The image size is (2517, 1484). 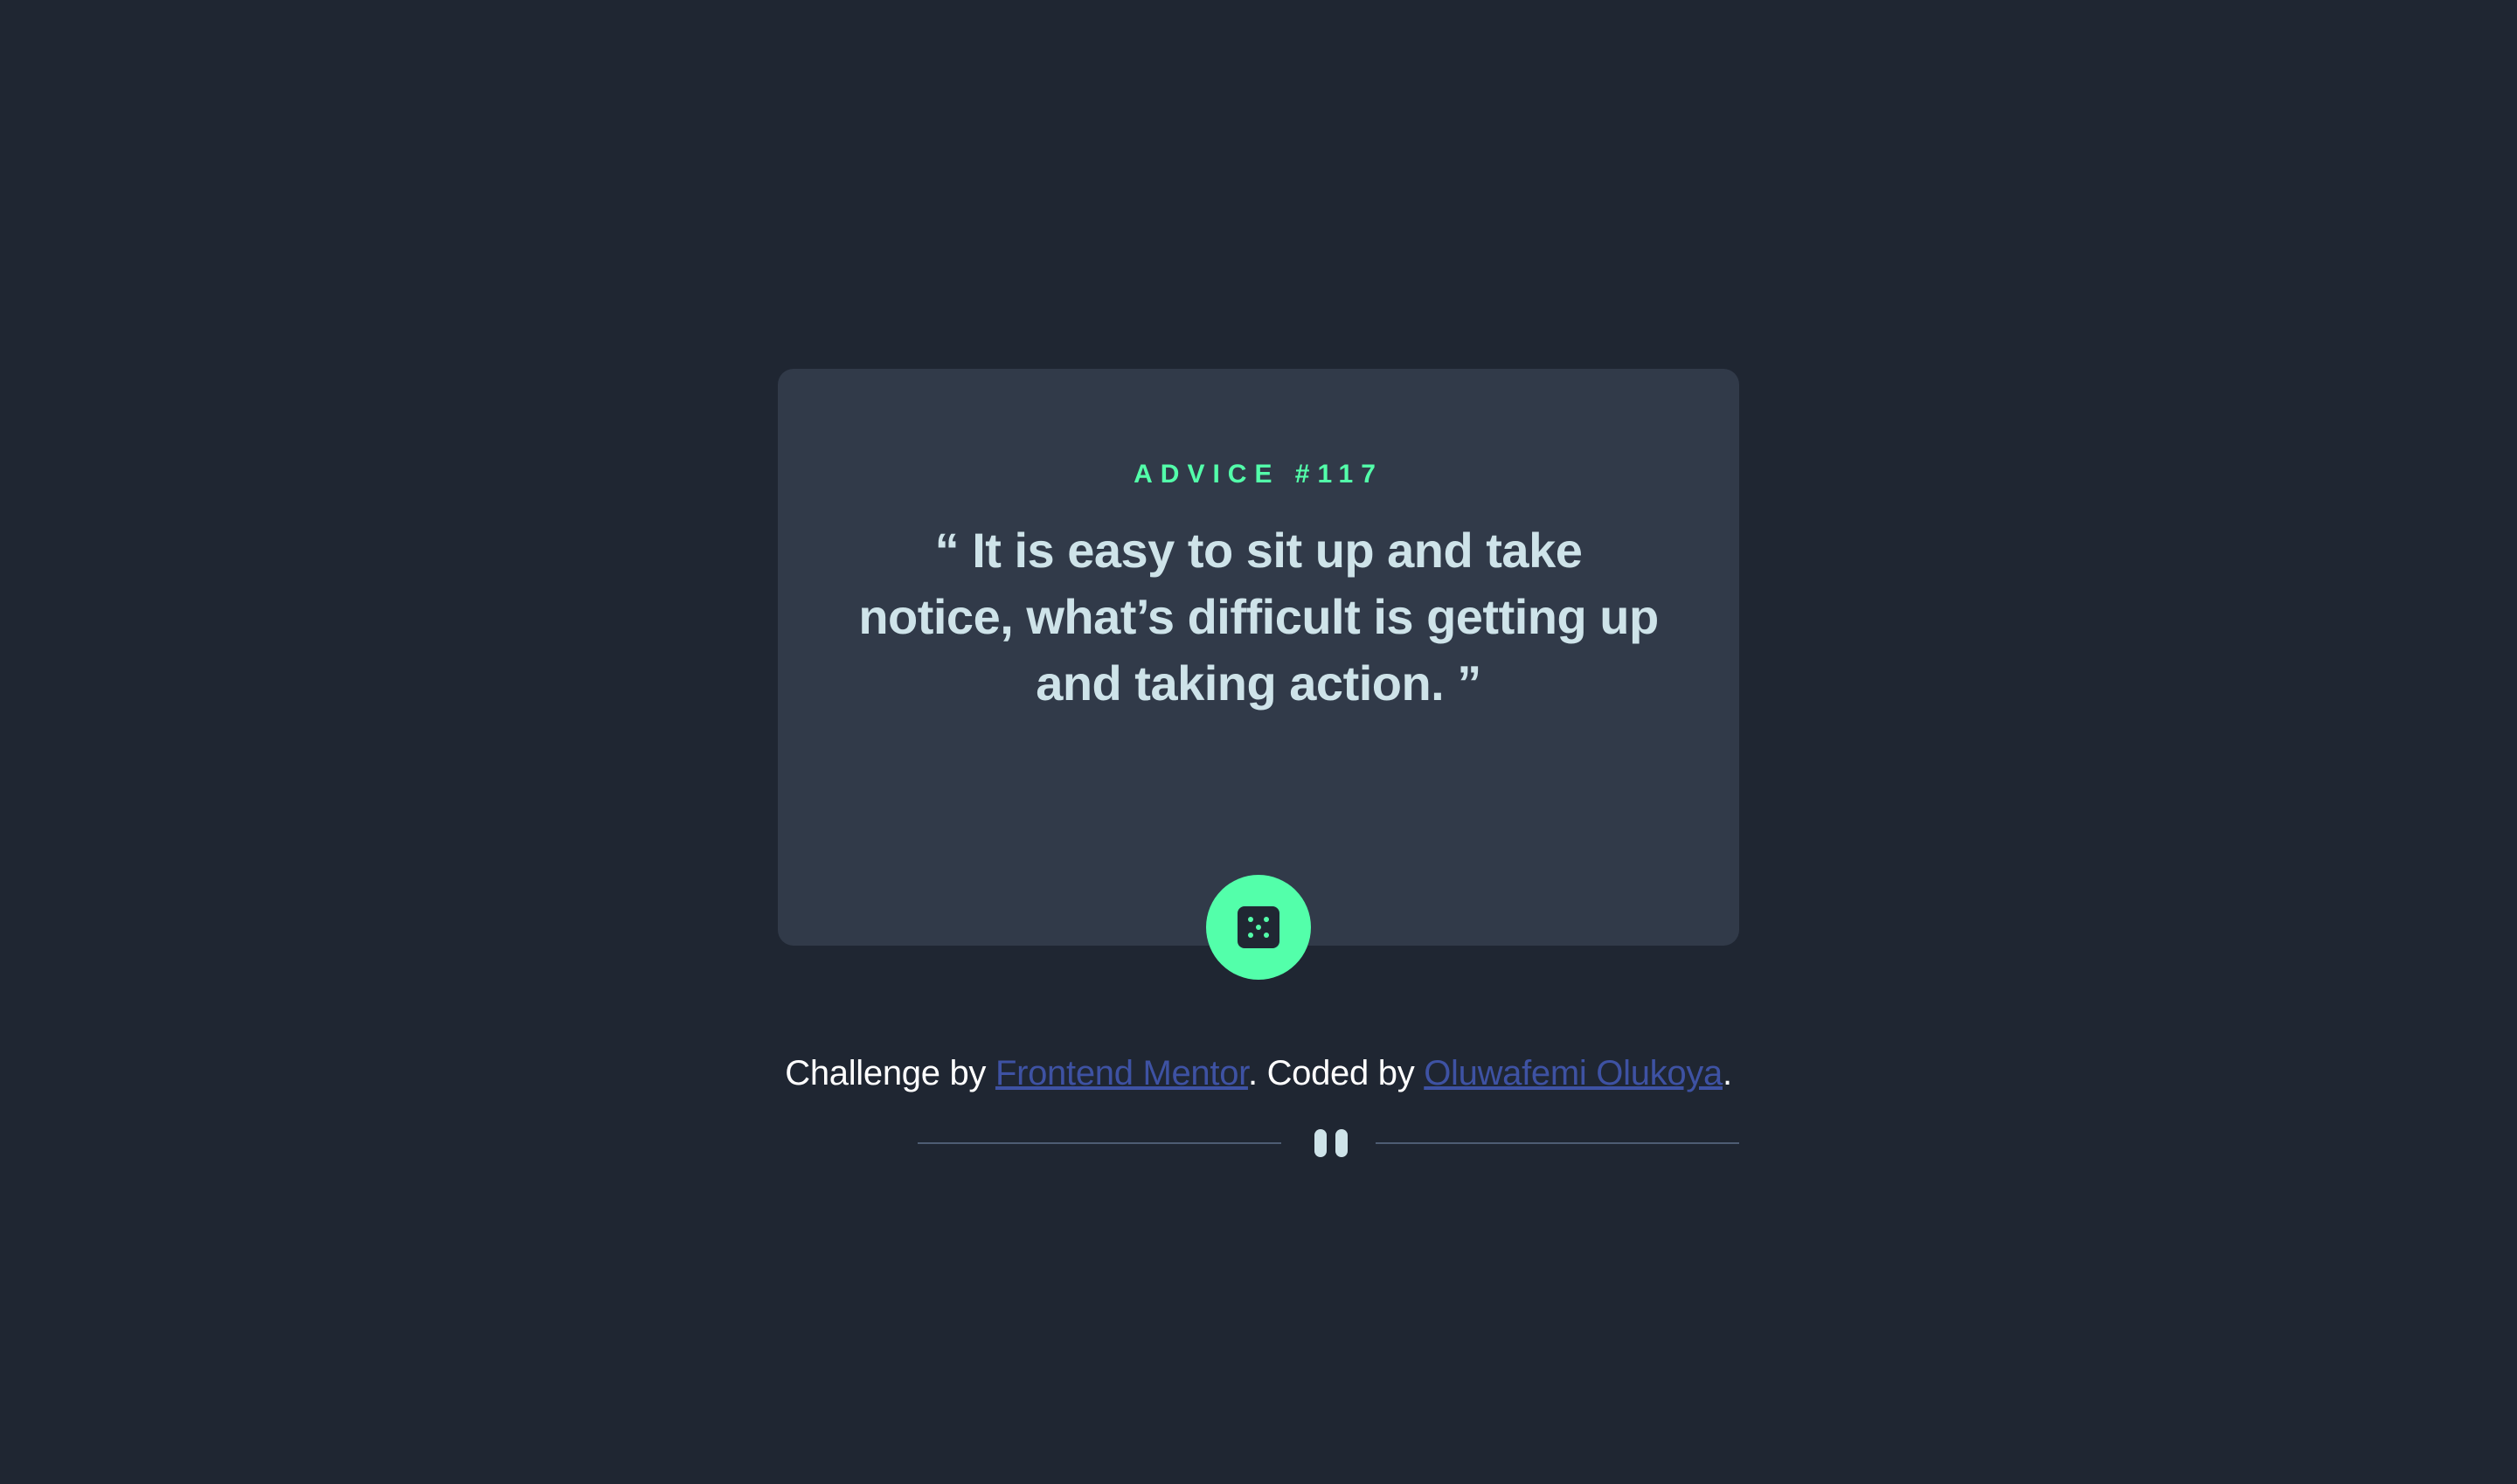 I want to click on pause-bar-left, so click(x=1320, y=1143).